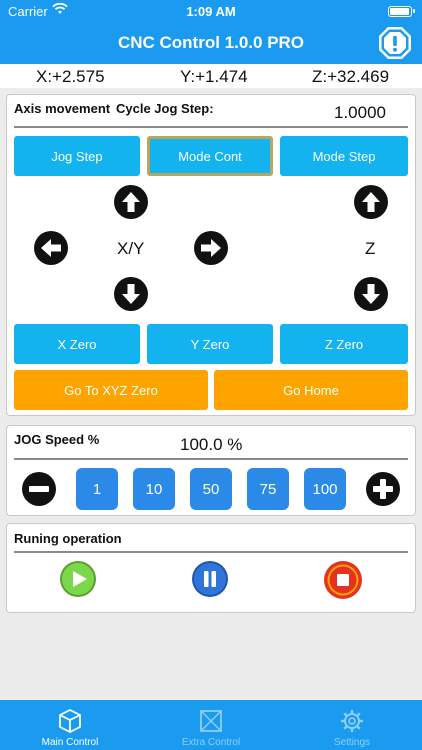 This screenshot has width=422, height=750. Describe the element at coordinates (325, 489) in the screenshot. I see `speed-preset-100: 100` at that location.